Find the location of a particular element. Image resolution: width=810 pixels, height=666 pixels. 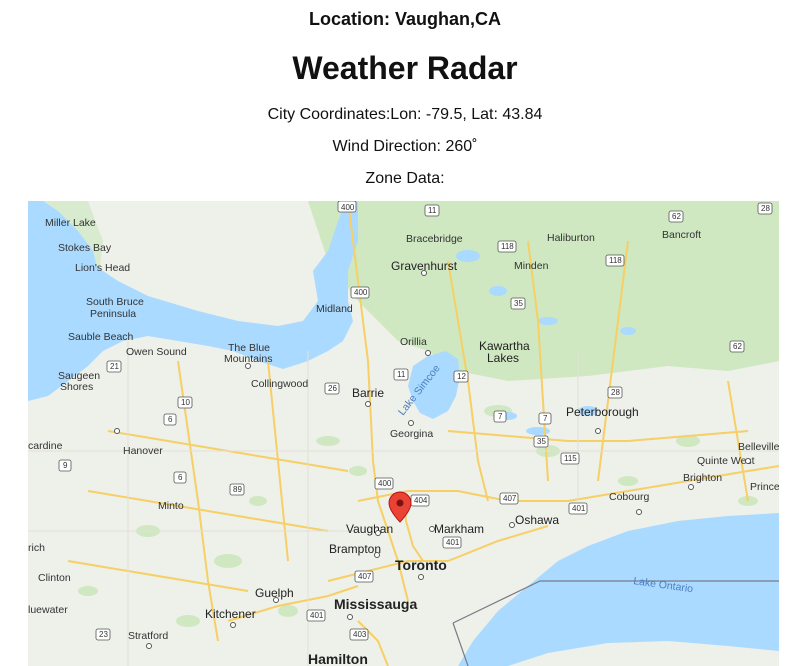

label-bracebridge: Bracebridge is located at coordinates (434, 239).